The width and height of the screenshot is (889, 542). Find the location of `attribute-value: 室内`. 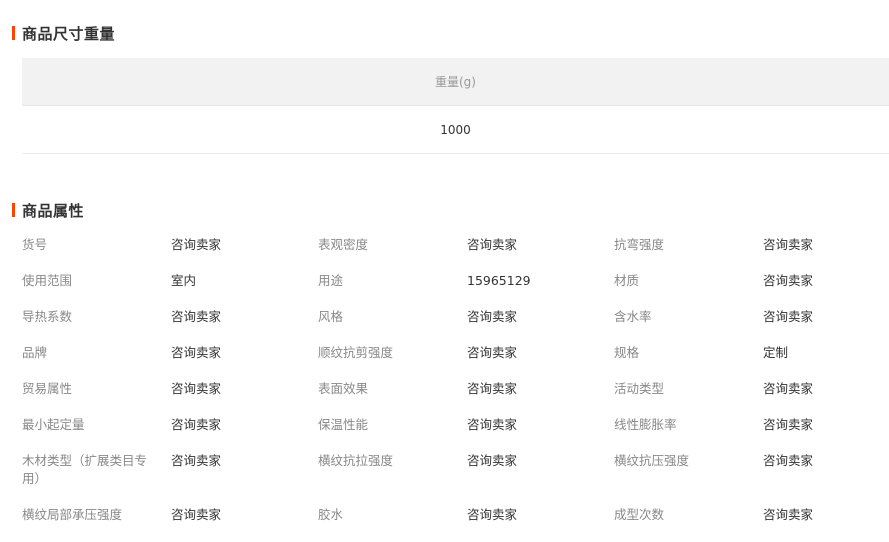

attribute-value: 室内 is located at coordinates (184, 280).